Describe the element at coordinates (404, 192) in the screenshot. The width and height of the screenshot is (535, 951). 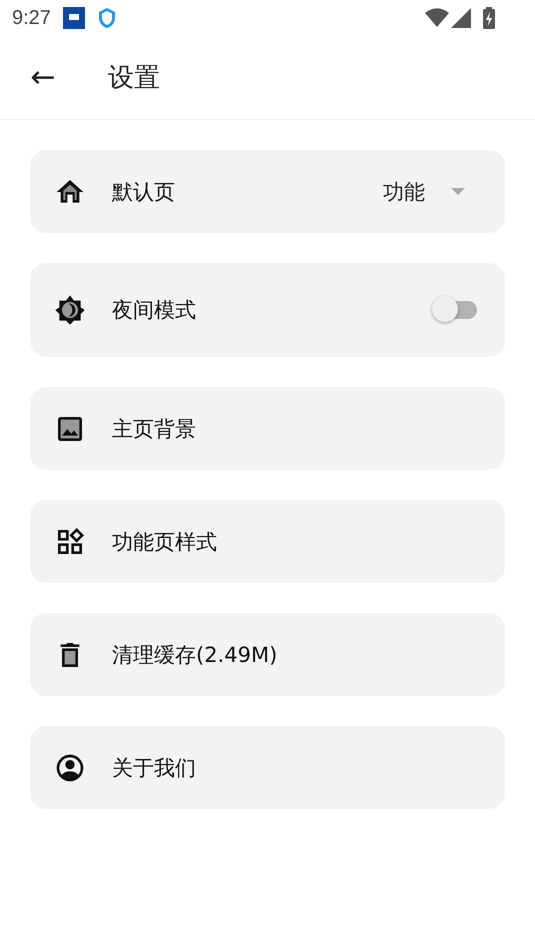
I see `dropdown-value: 功能` at that location.